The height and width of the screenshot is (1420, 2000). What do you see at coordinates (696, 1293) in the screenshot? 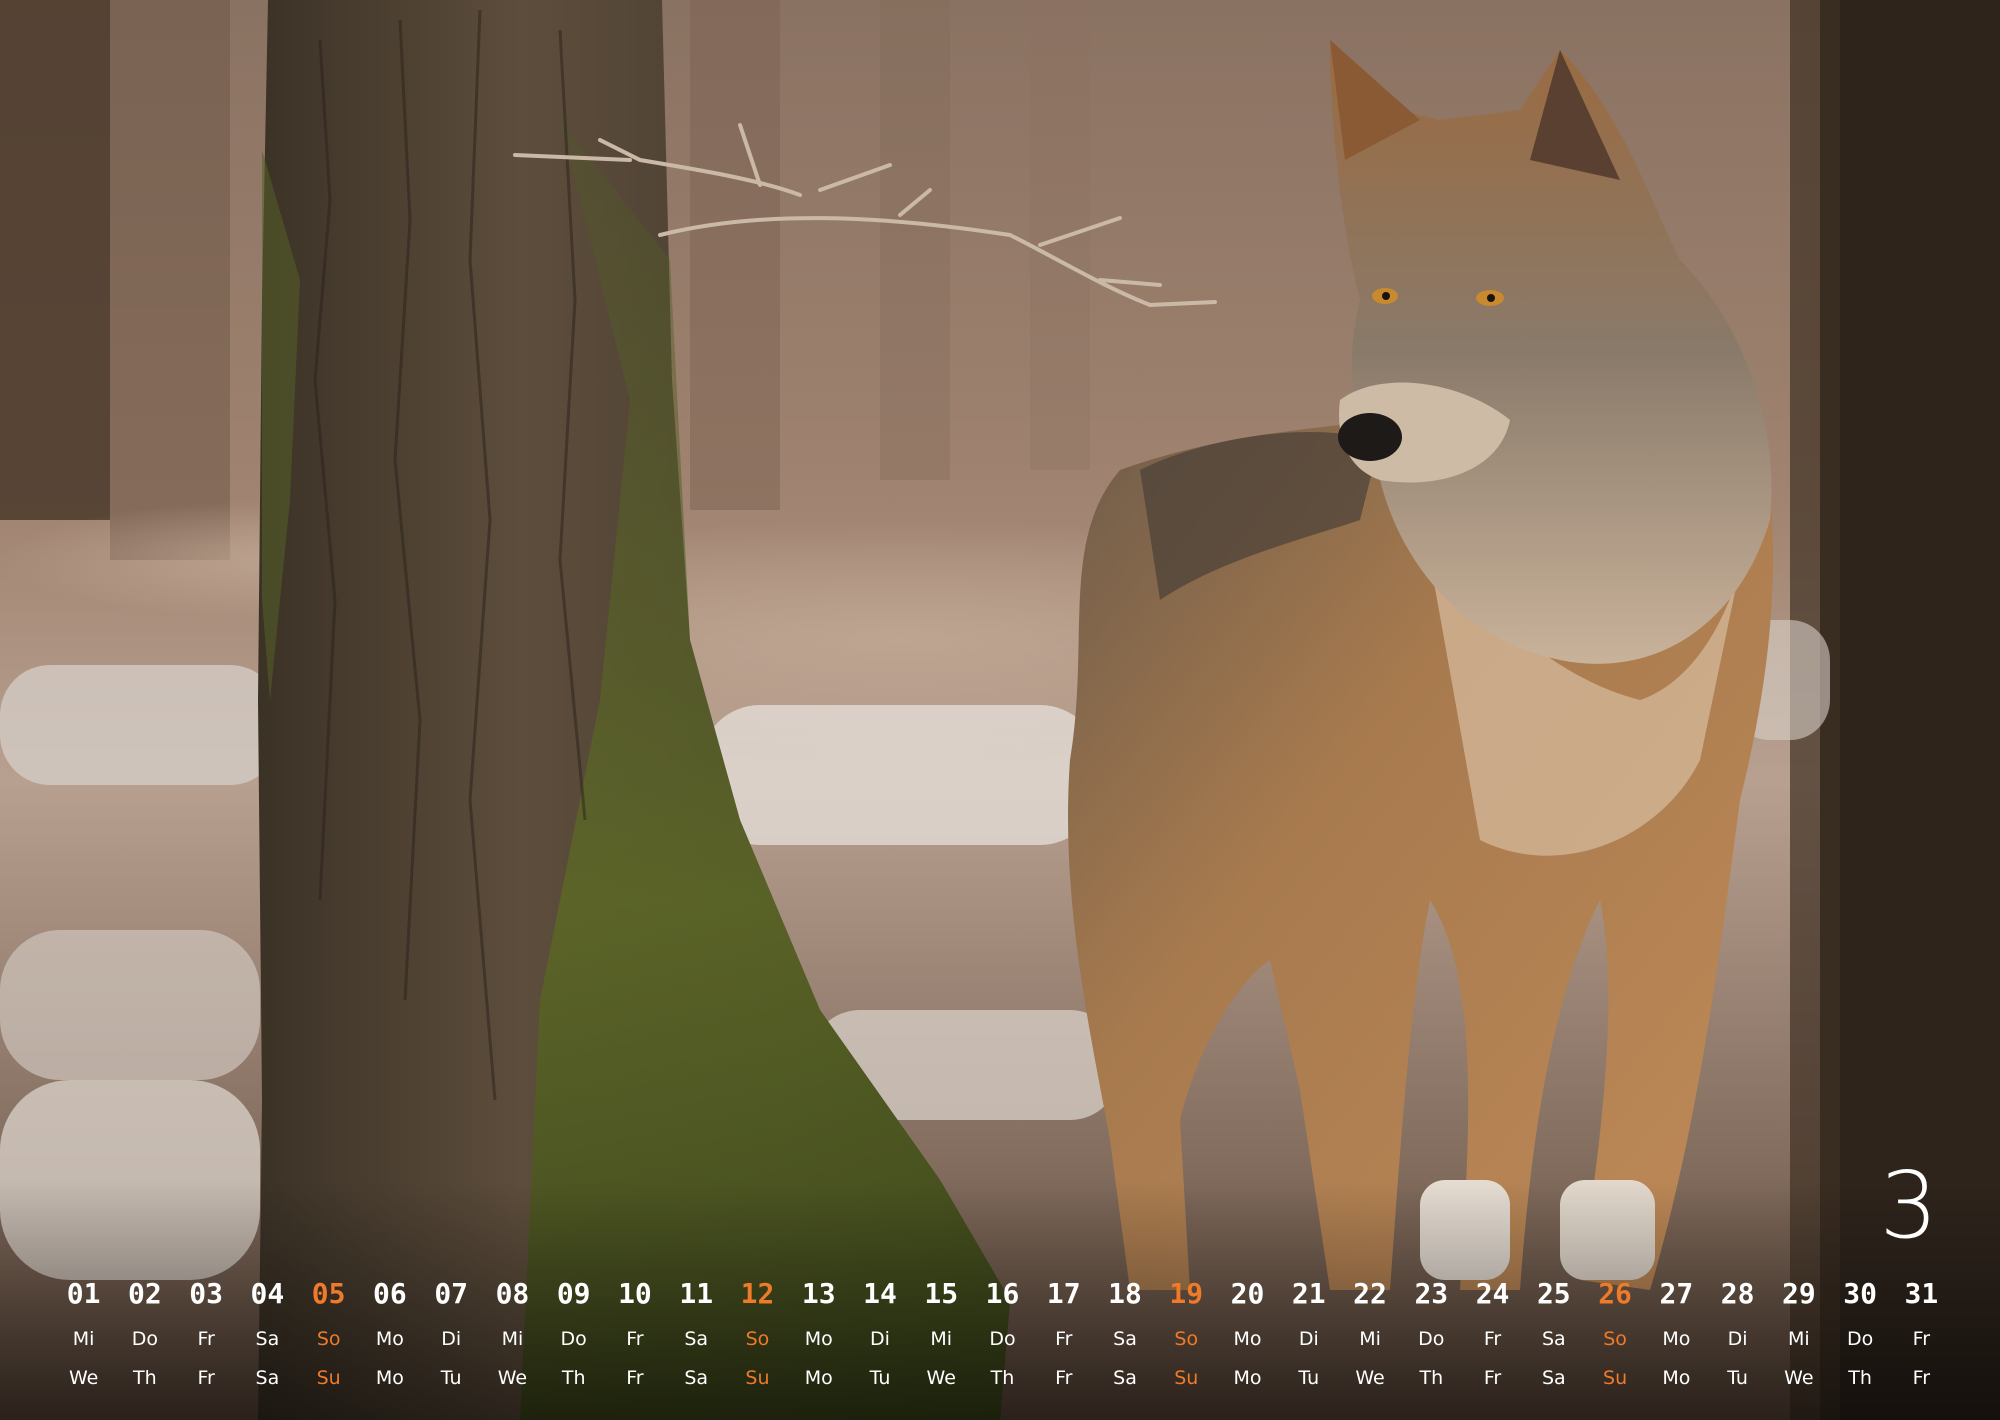
I see `day-number: 11` at bounding box center [696, 1293].